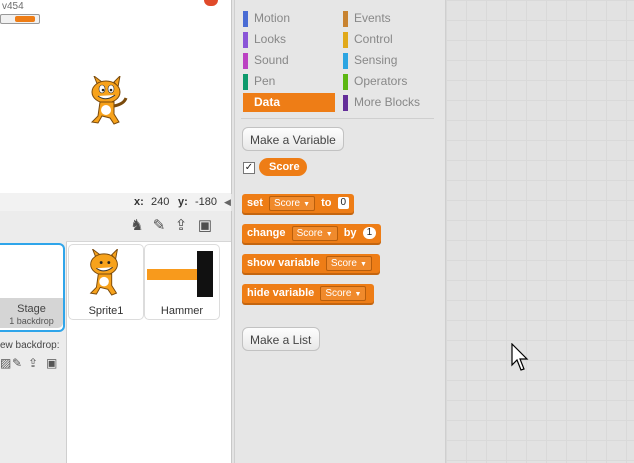 Image resolution: width=634 pixels, height=463 pixels. Describe the element at coordinates (206, 202) in the screenshot. I see `y-value: -180` at that location.